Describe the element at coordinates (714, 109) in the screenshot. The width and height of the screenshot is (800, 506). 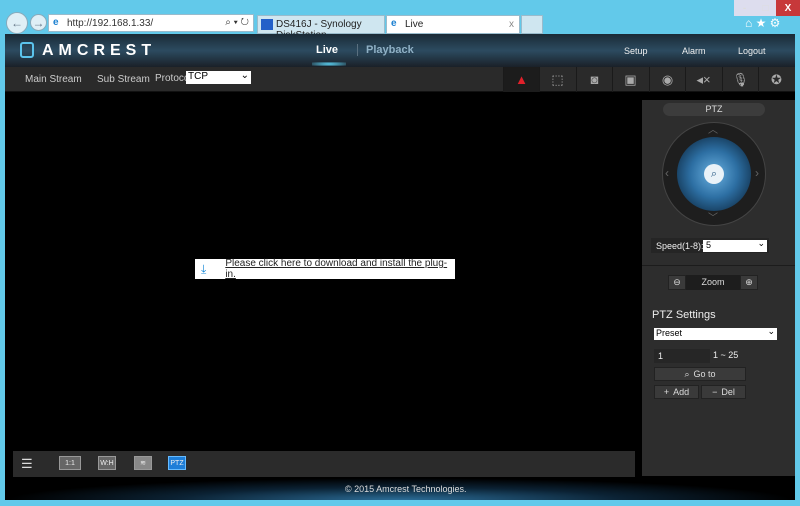
I see `ptz-title: PTZ` at that location.